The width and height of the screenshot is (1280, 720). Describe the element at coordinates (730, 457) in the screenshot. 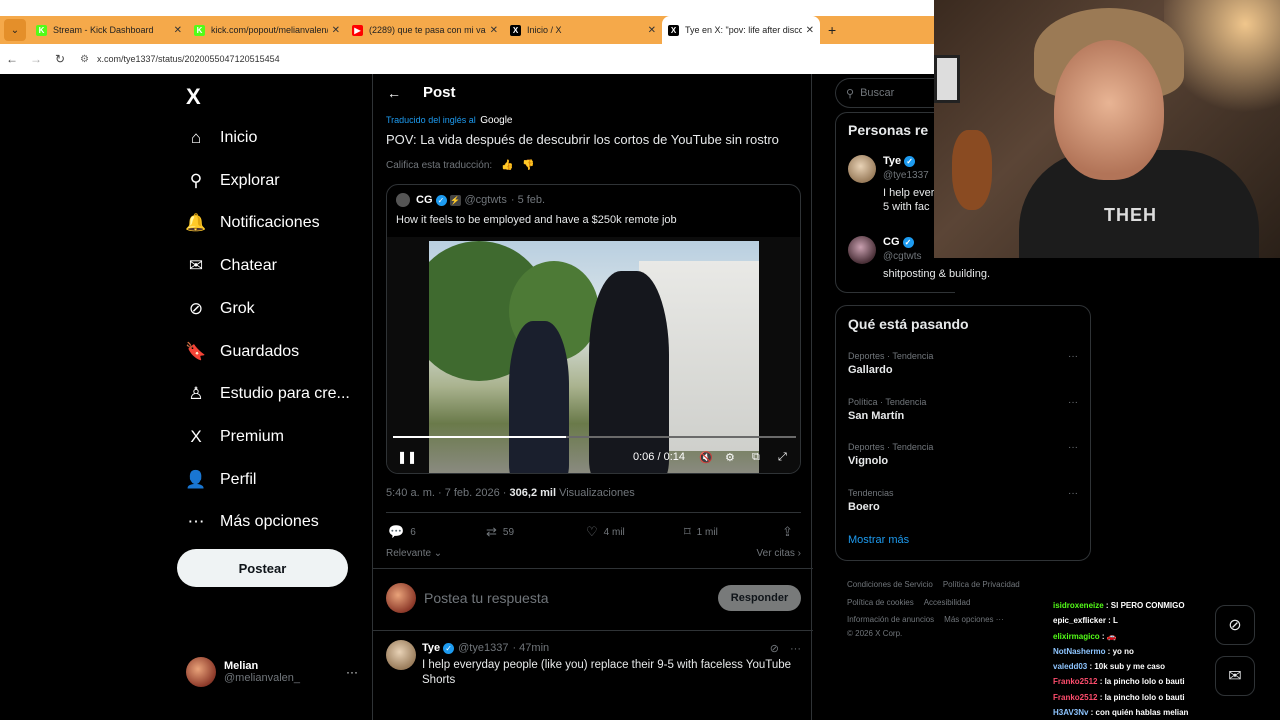

I see `settings-gear-icon: ⚙` at that location.